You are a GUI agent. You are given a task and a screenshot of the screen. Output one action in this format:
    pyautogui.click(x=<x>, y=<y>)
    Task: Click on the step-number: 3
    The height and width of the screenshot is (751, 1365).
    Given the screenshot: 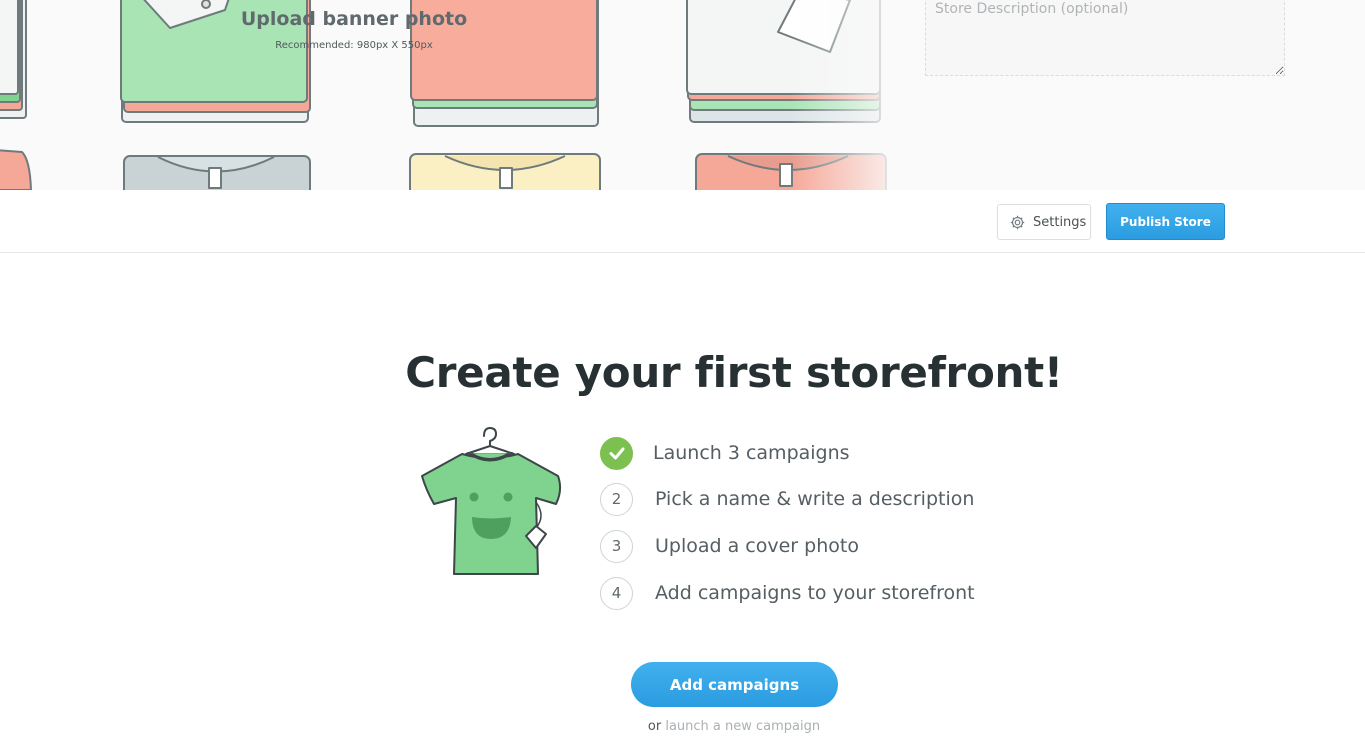 What is the action you would take?
    pyautogui.click(x=616, y=546)
    